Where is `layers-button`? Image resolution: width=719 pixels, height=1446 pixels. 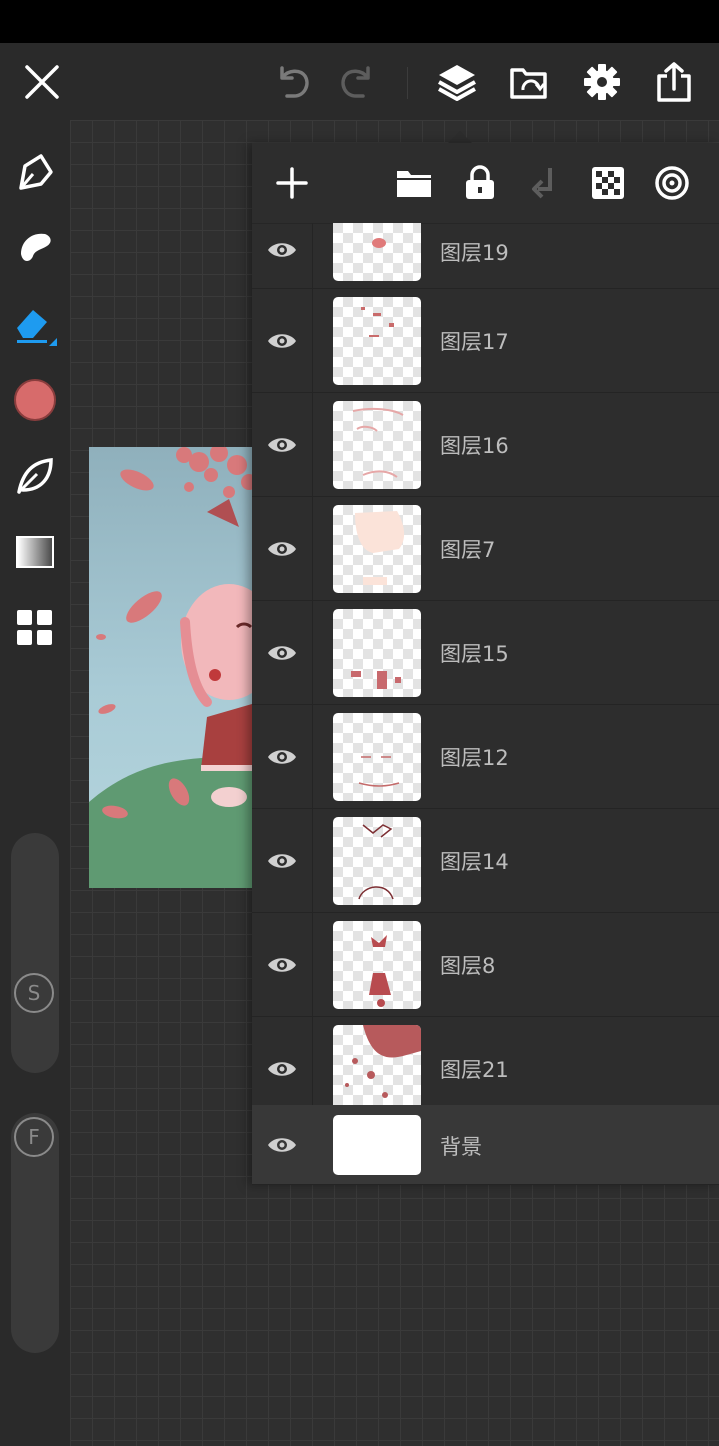
layers-button is located at coordinates (457, 81).